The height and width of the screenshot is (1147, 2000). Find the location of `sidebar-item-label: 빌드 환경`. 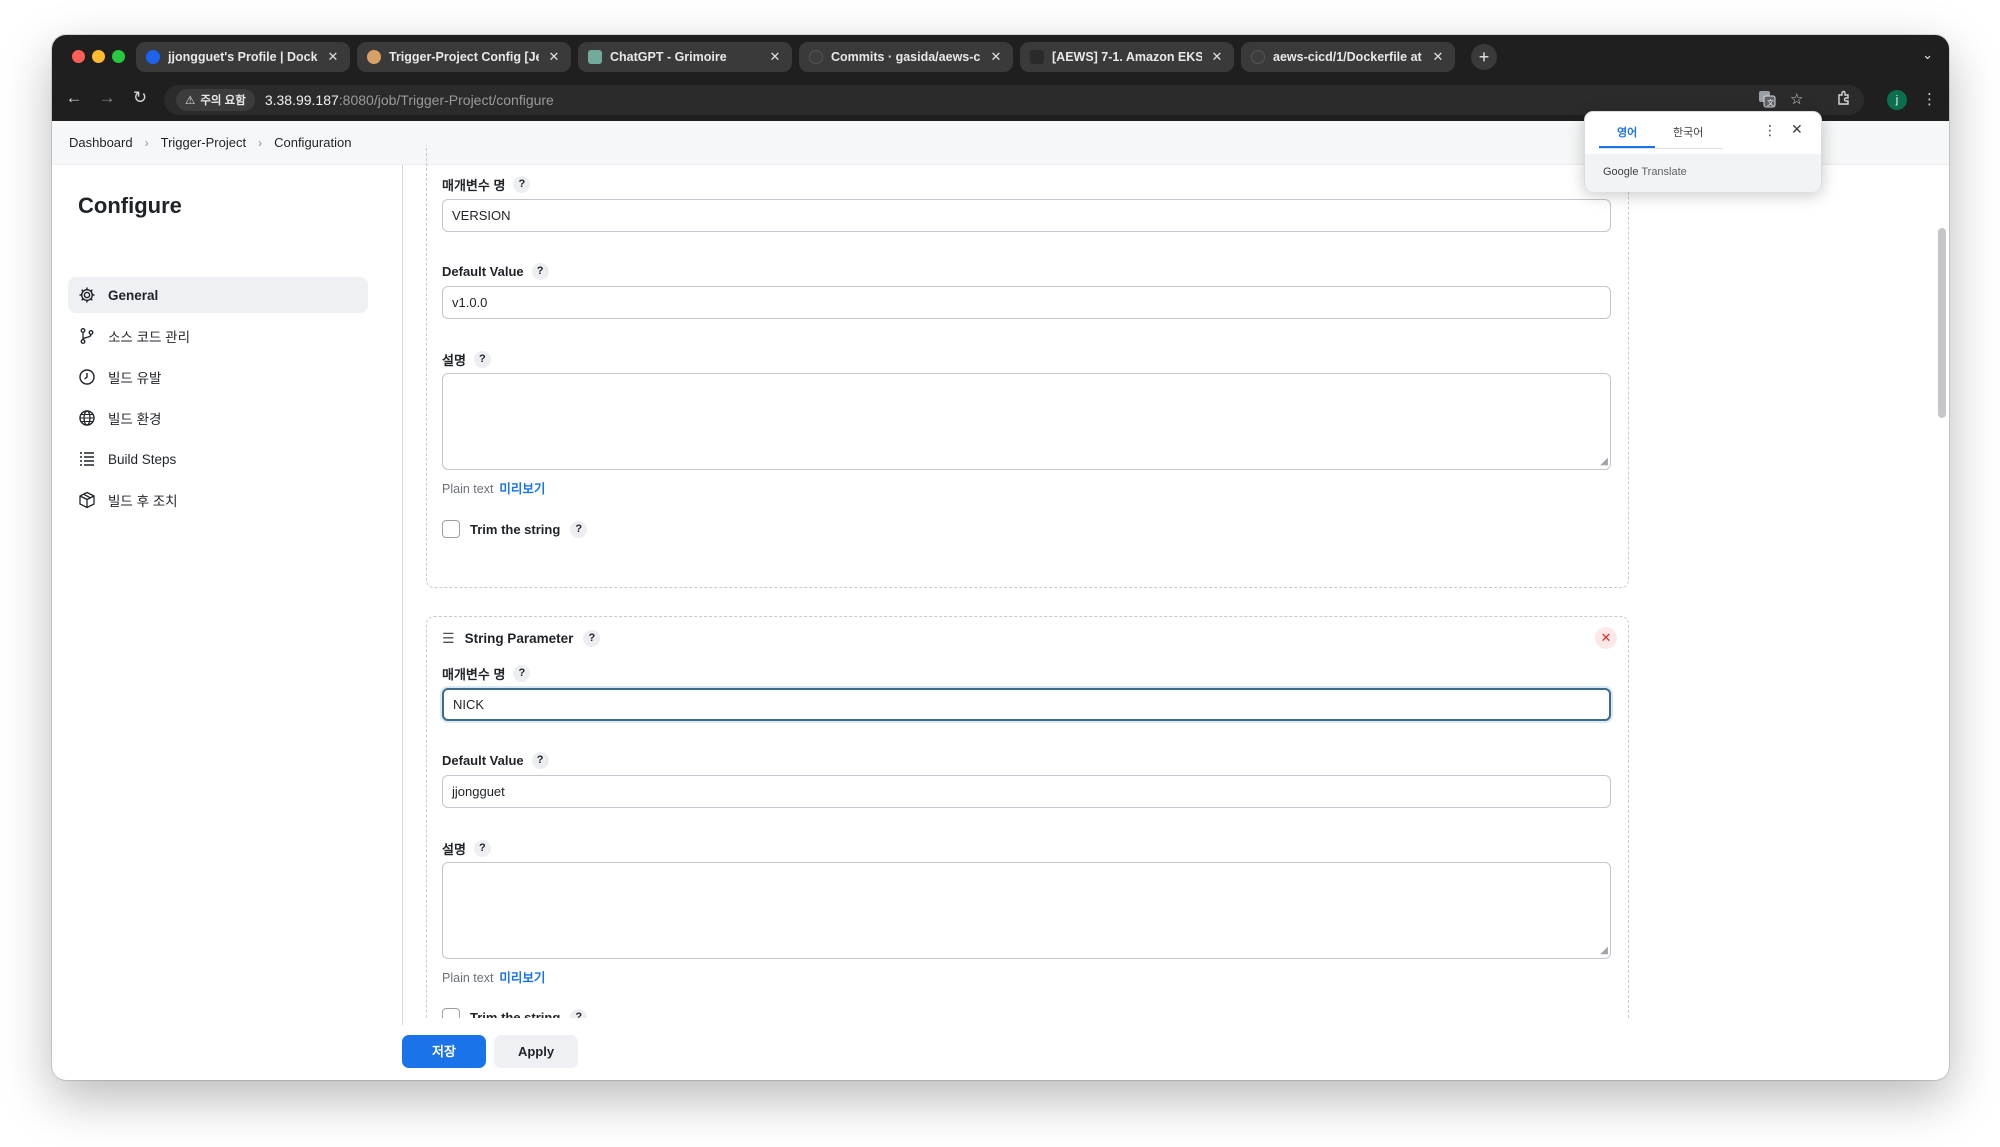

sidebar-item-label: 빌드 환경 is located at coordinates (135, 419).